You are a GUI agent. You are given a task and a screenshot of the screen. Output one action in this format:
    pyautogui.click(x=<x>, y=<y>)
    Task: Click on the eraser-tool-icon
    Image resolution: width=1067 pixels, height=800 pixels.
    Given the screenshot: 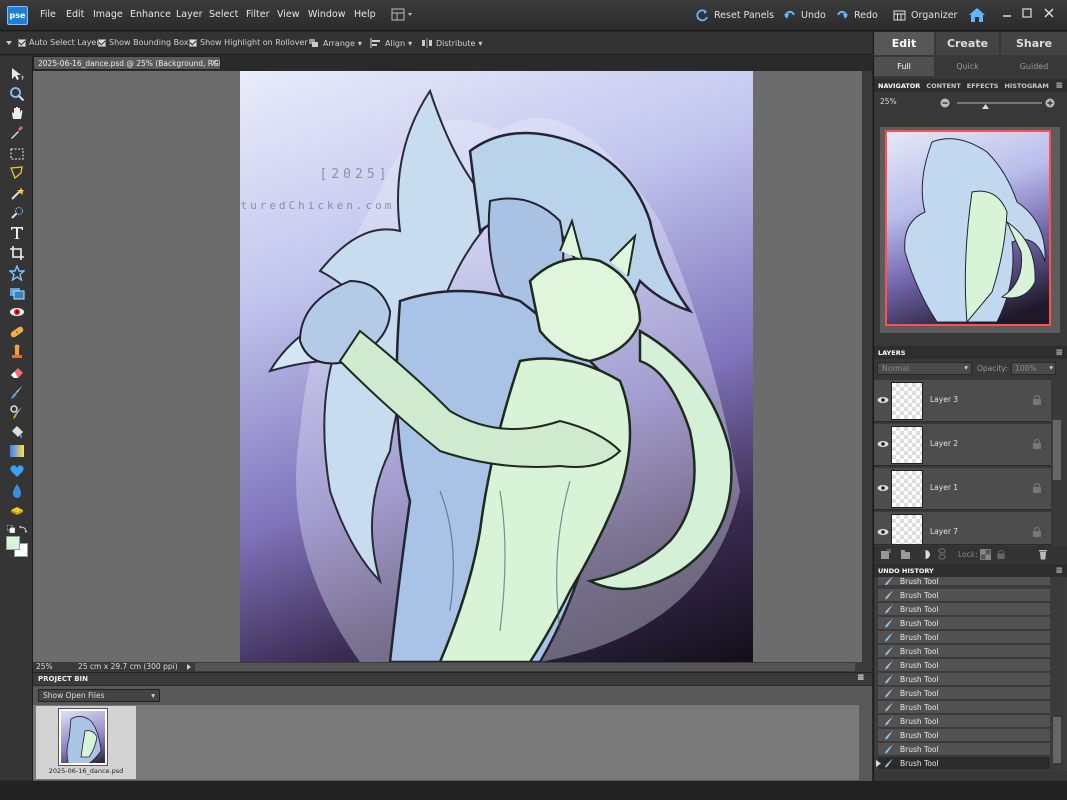 What is the action you would take?
    pyautogui.click(x=17, y=372)
    